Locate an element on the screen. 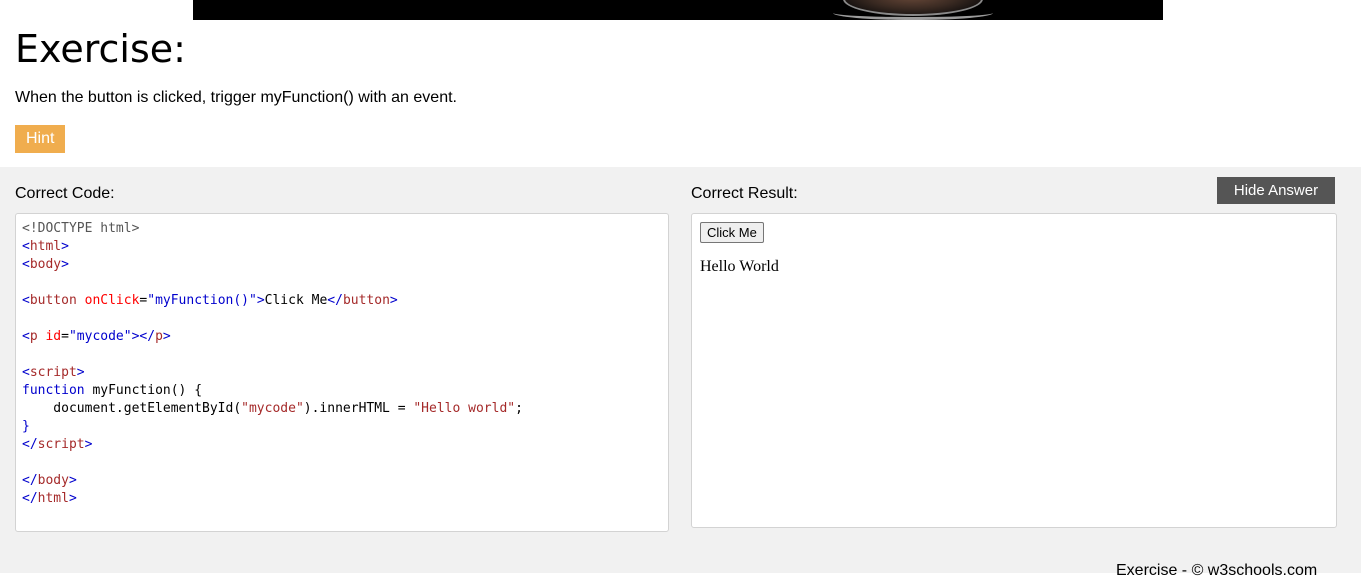  code-attr-id-value: "mycode" is located at coordinates (100, 336).